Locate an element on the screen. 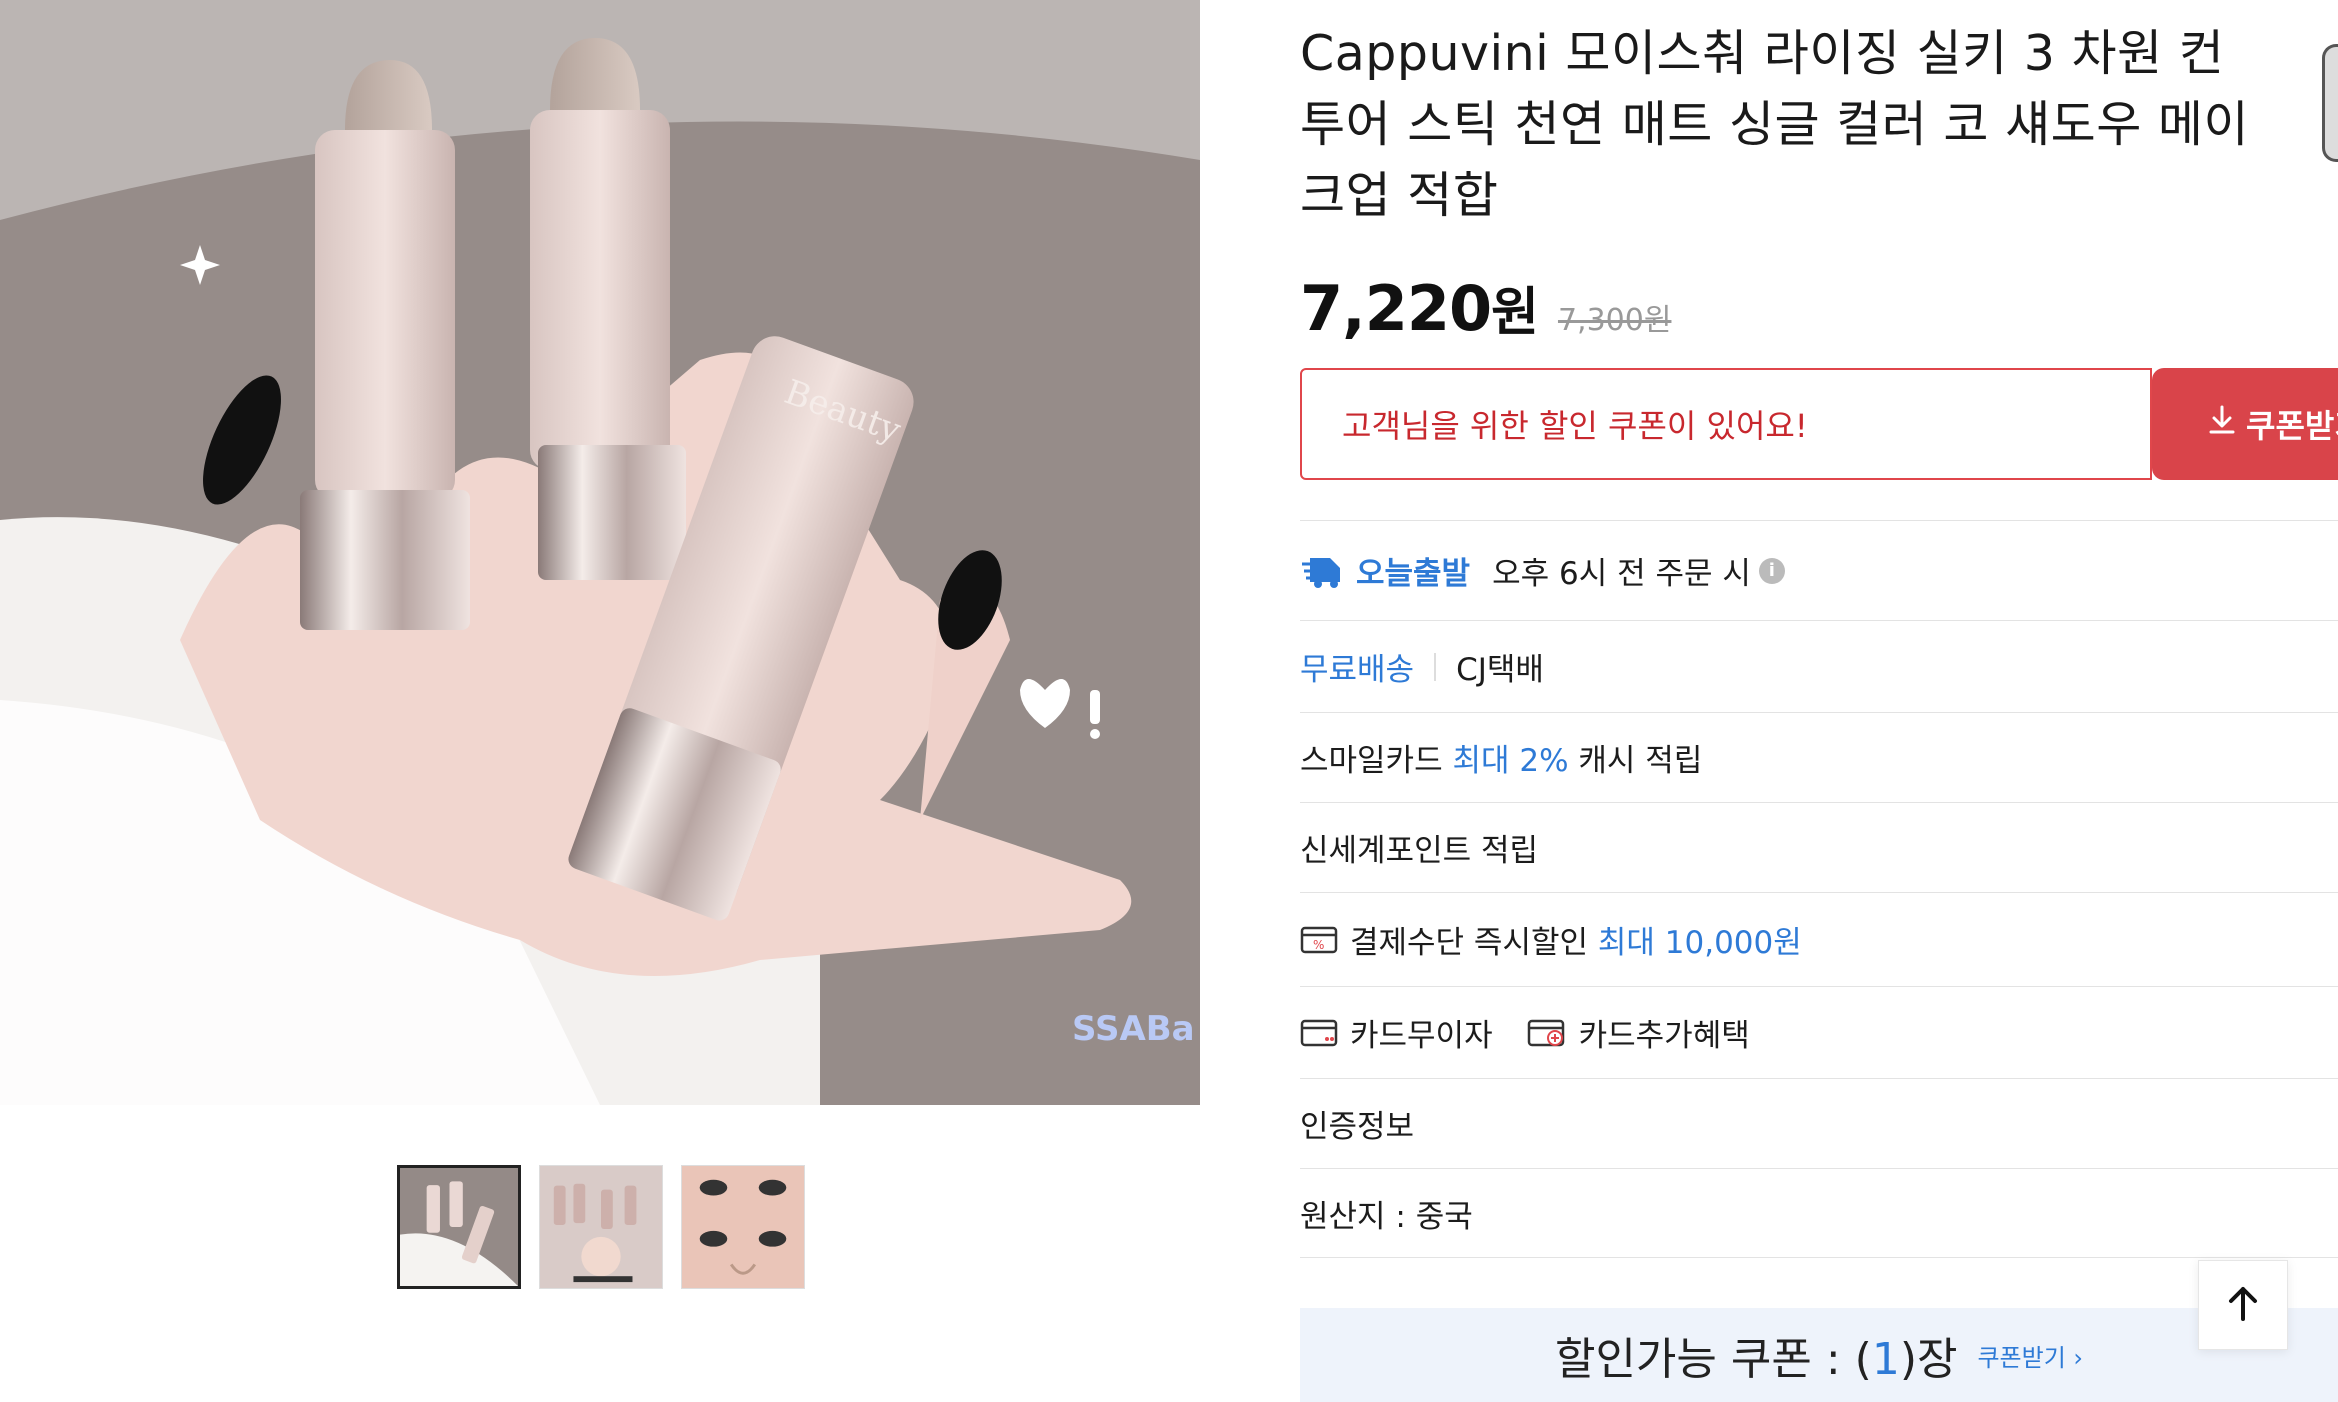  coupon-count: 1 is located at coordinates (1885, 1359).